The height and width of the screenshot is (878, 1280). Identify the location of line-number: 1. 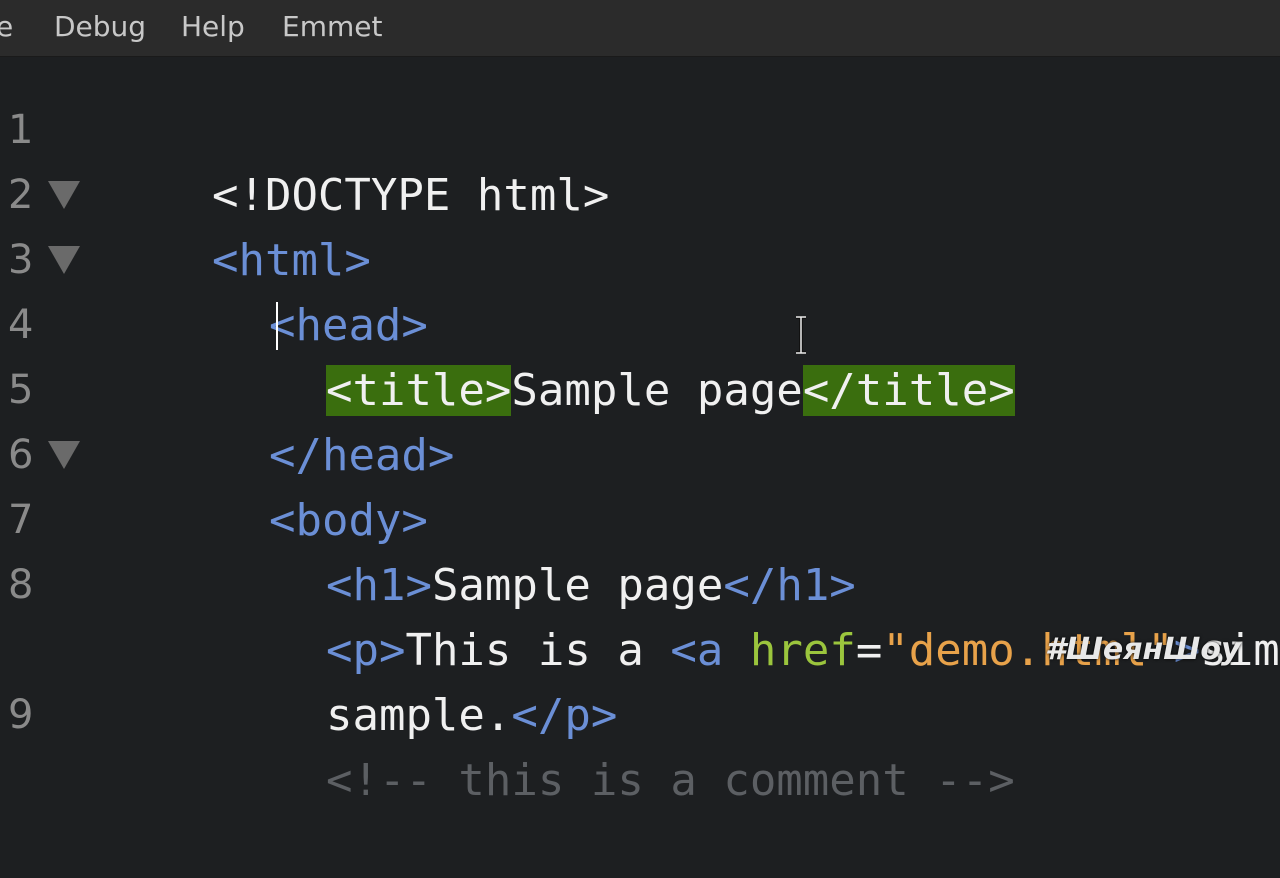
(21, 130).